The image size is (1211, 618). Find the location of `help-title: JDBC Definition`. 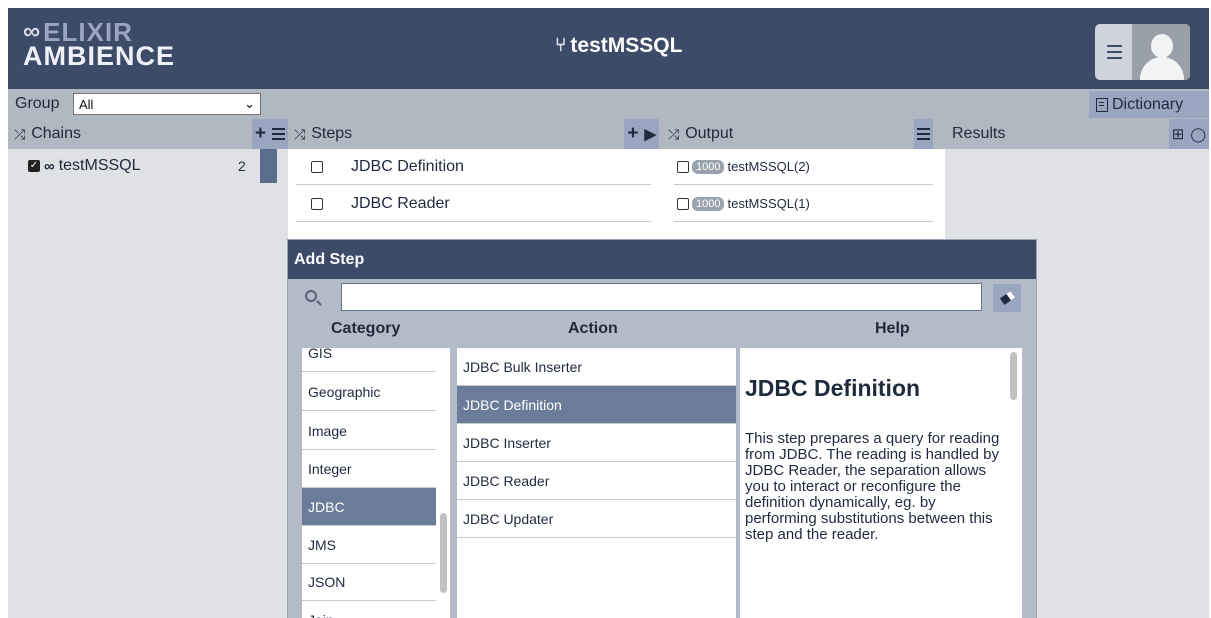

help-title: JDBC Definition is located at coordinates (833, 388).